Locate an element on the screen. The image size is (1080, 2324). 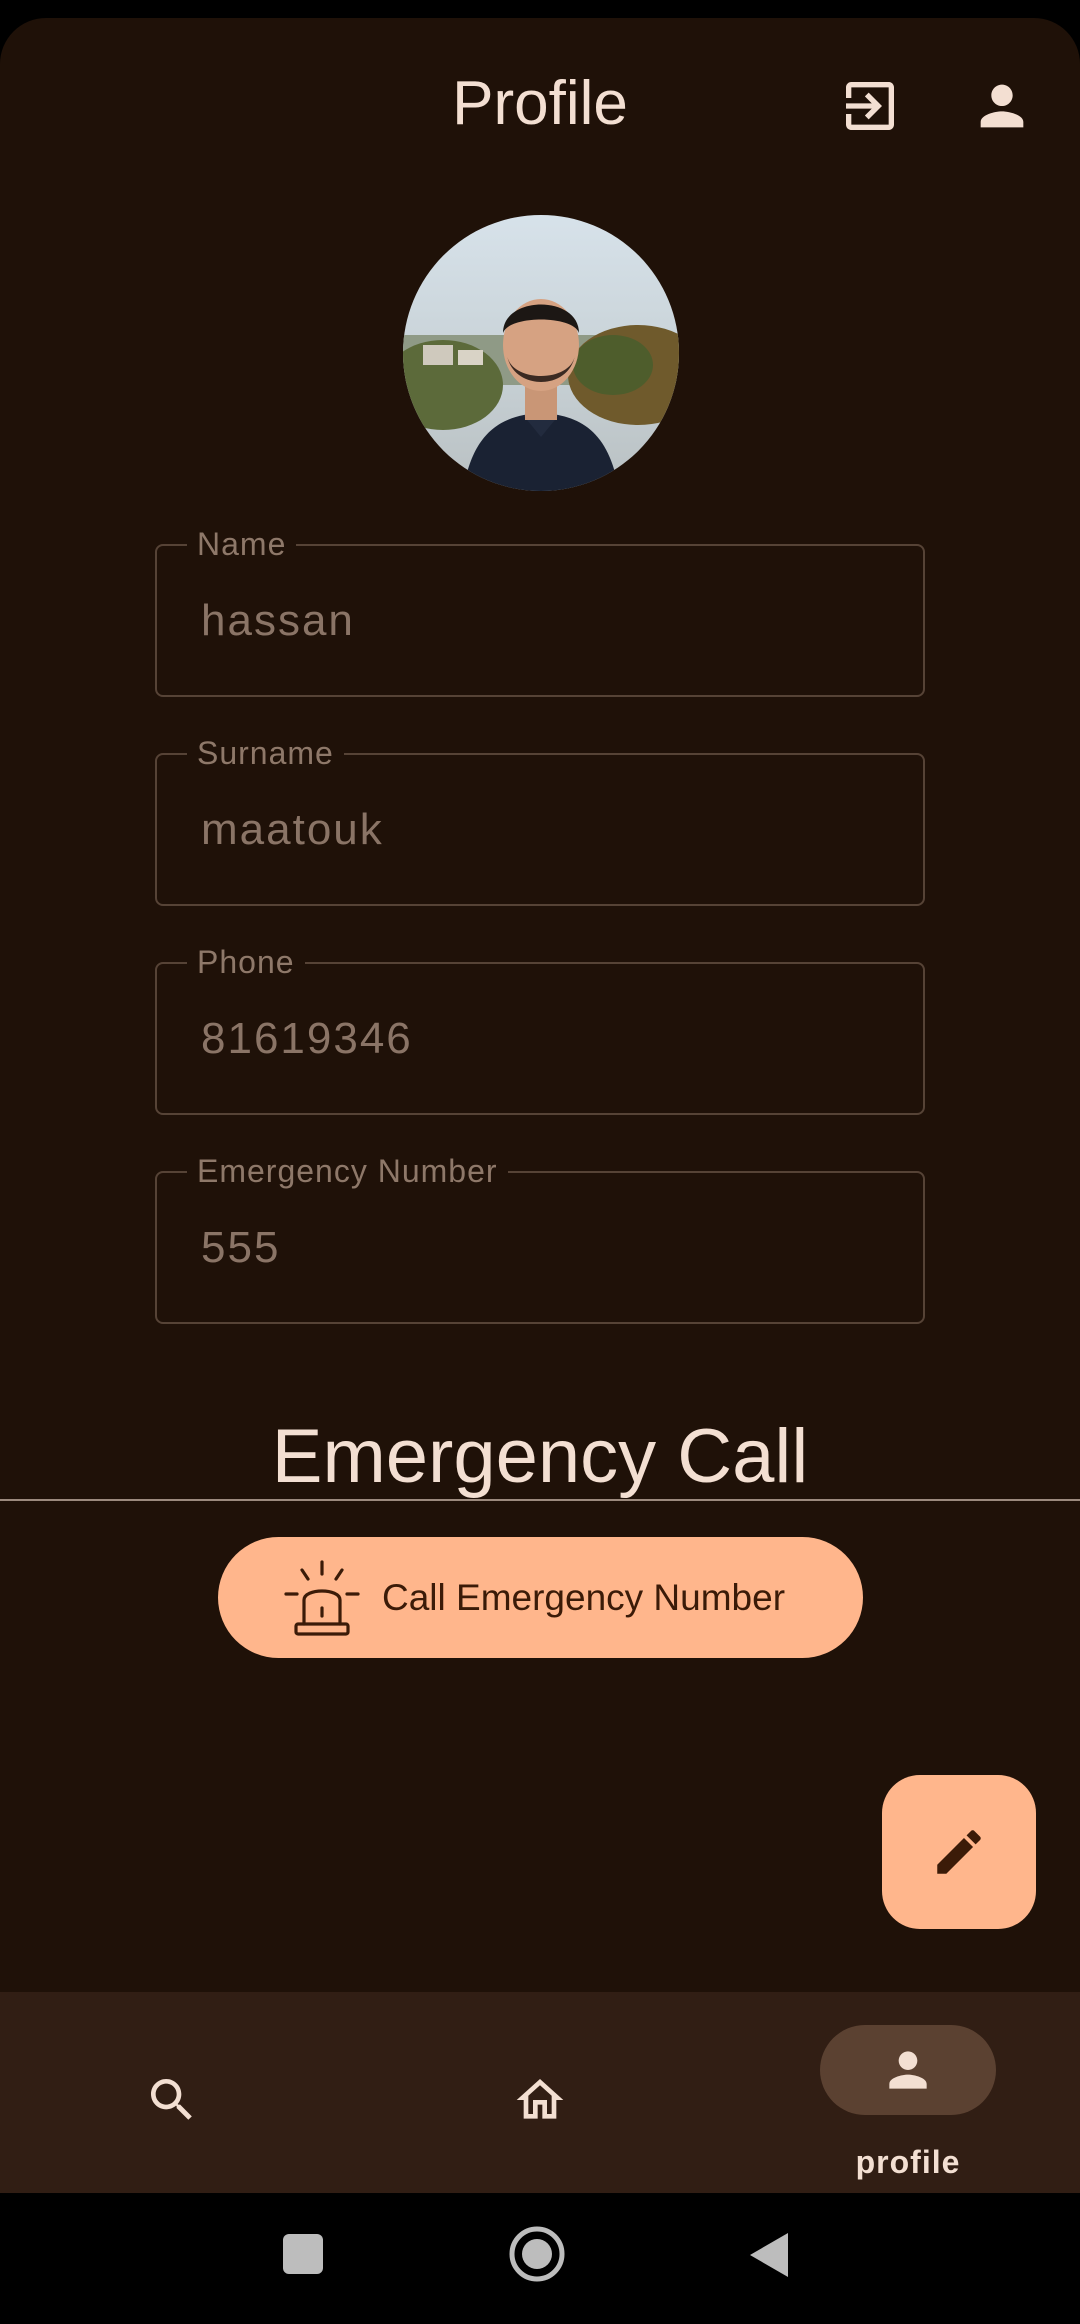
profile-icon is located at coordinates (908, 2070).